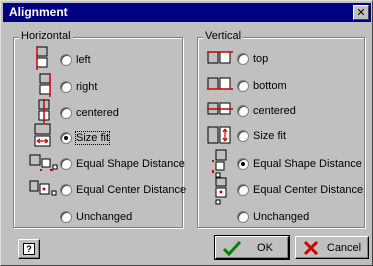  I want to click on help-icon: ?, so click(29, 249).